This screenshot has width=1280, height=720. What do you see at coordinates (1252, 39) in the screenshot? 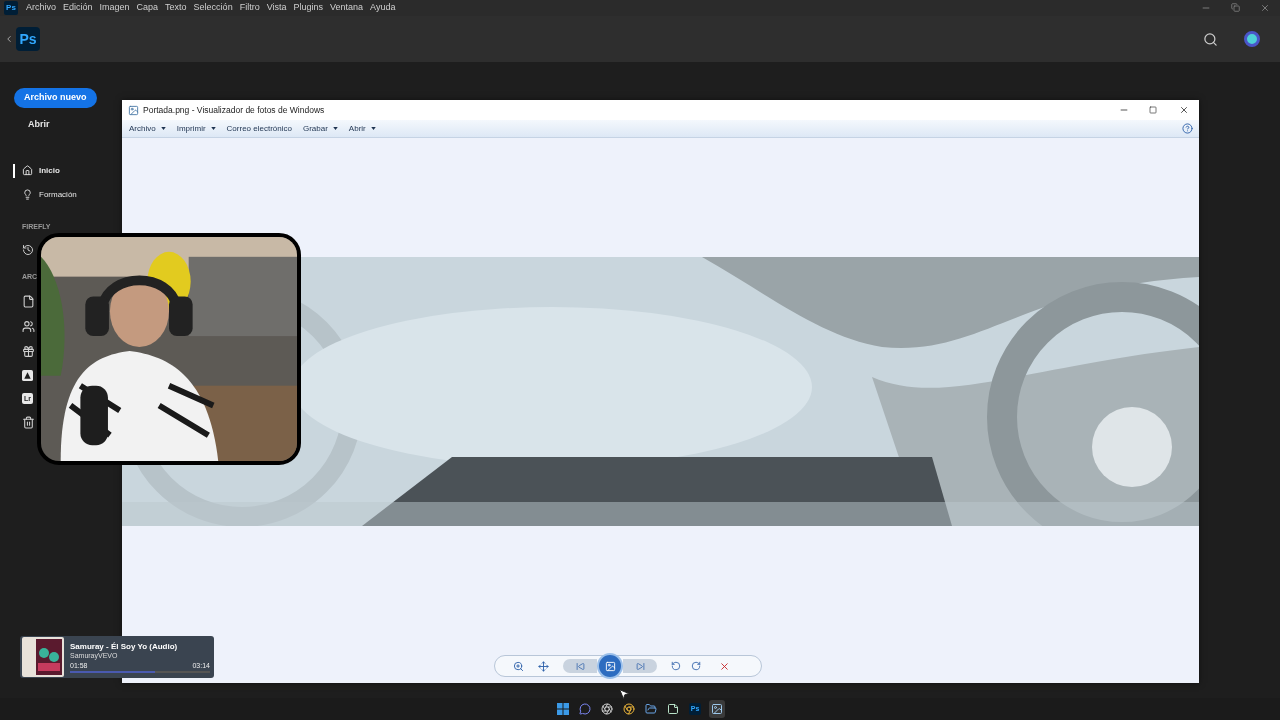
I see `avatar-icon` at bounding box center [1252, 39].